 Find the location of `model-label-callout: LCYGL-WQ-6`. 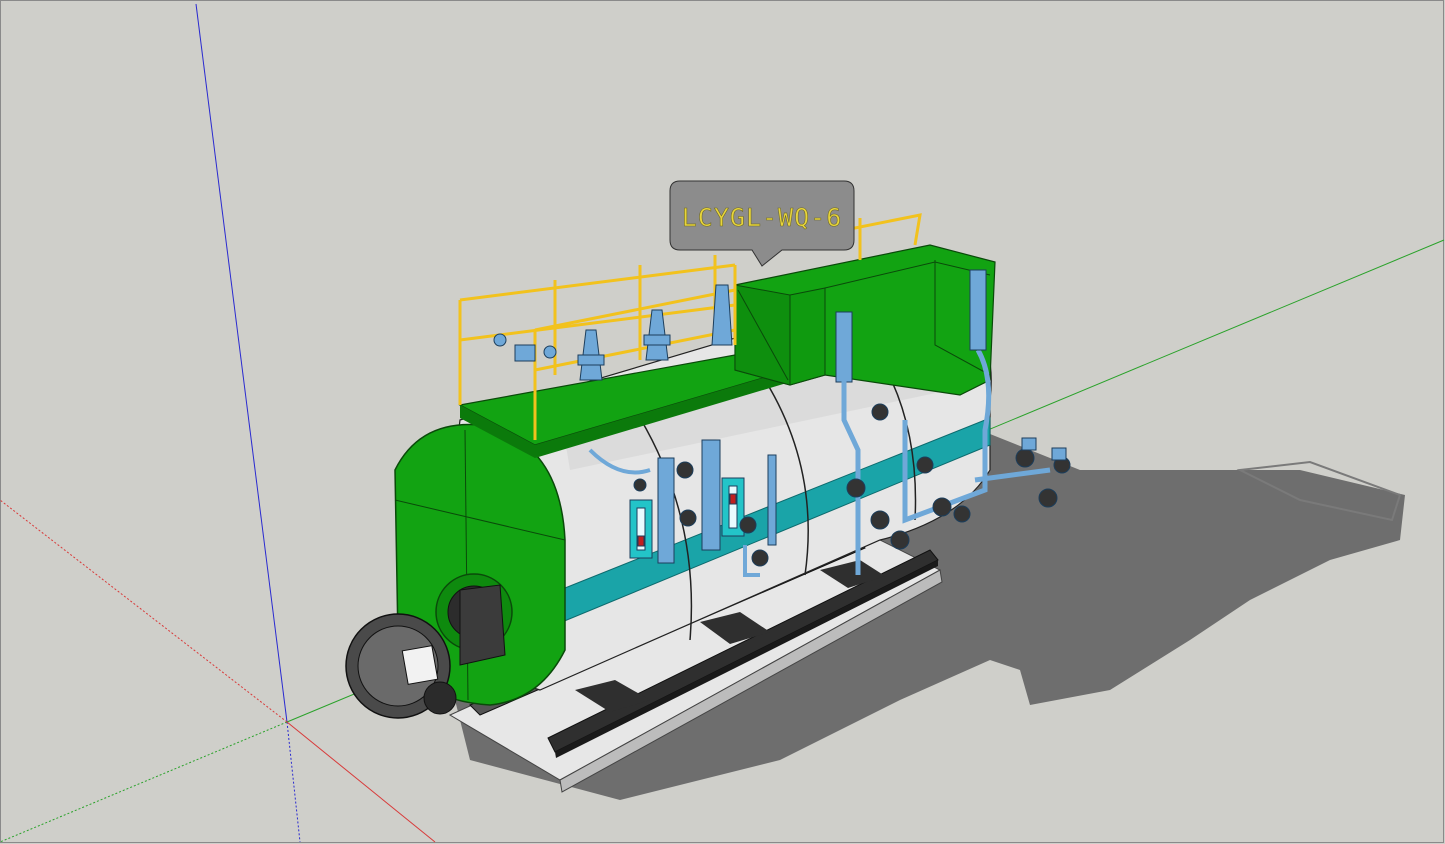

model-label-callout: LCYGL-WQ-6 is located at coordinates (762, 223).